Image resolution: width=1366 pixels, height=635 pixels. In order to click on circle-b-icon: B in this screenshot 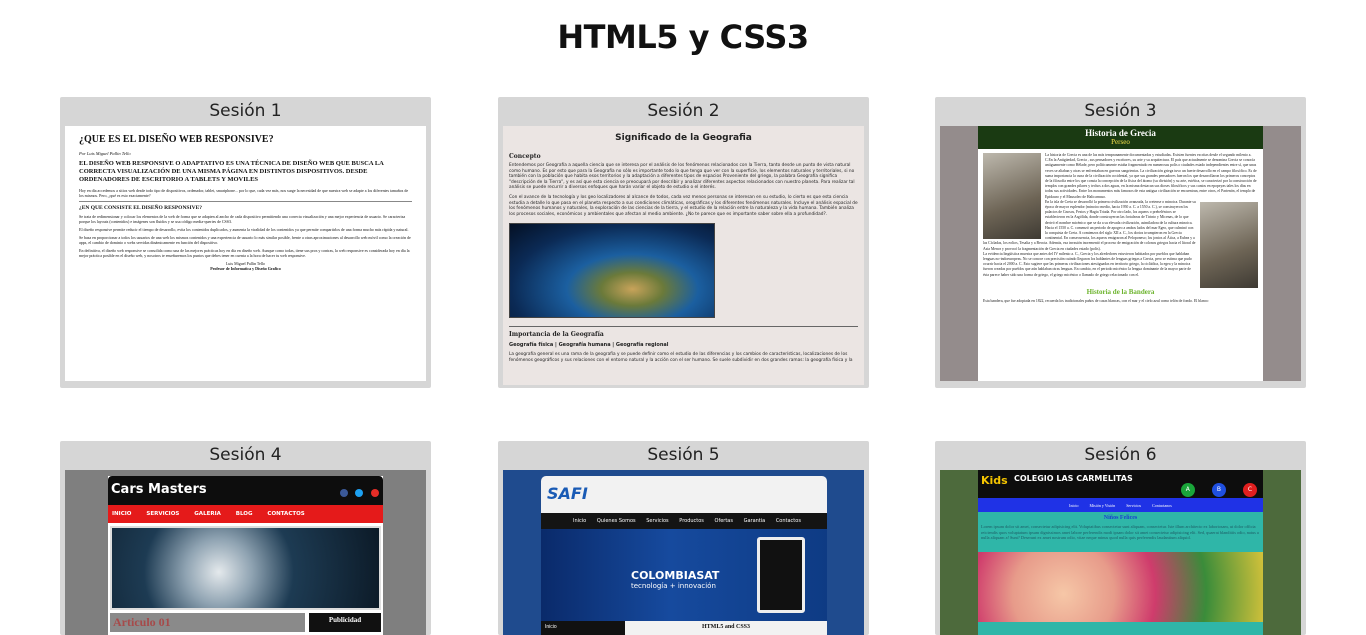, I will do `click(1218, 490)`.